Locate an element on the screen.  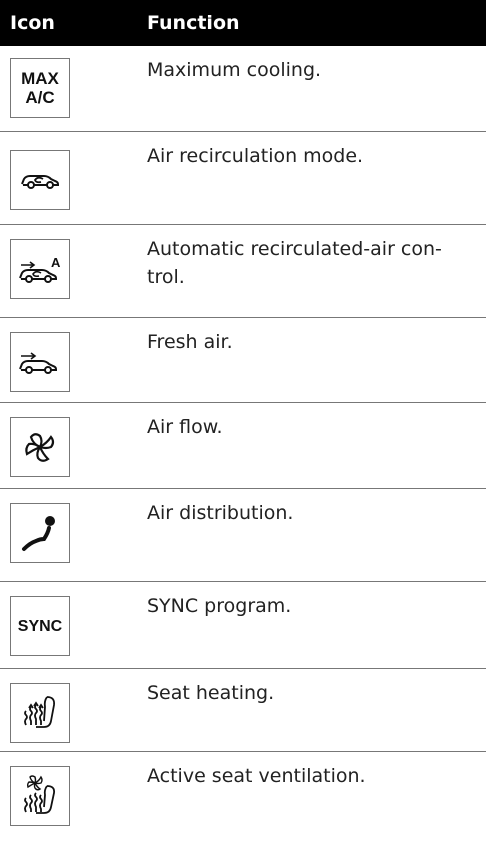
seat-ventilation-graphic is located at coordinates (40, 794).